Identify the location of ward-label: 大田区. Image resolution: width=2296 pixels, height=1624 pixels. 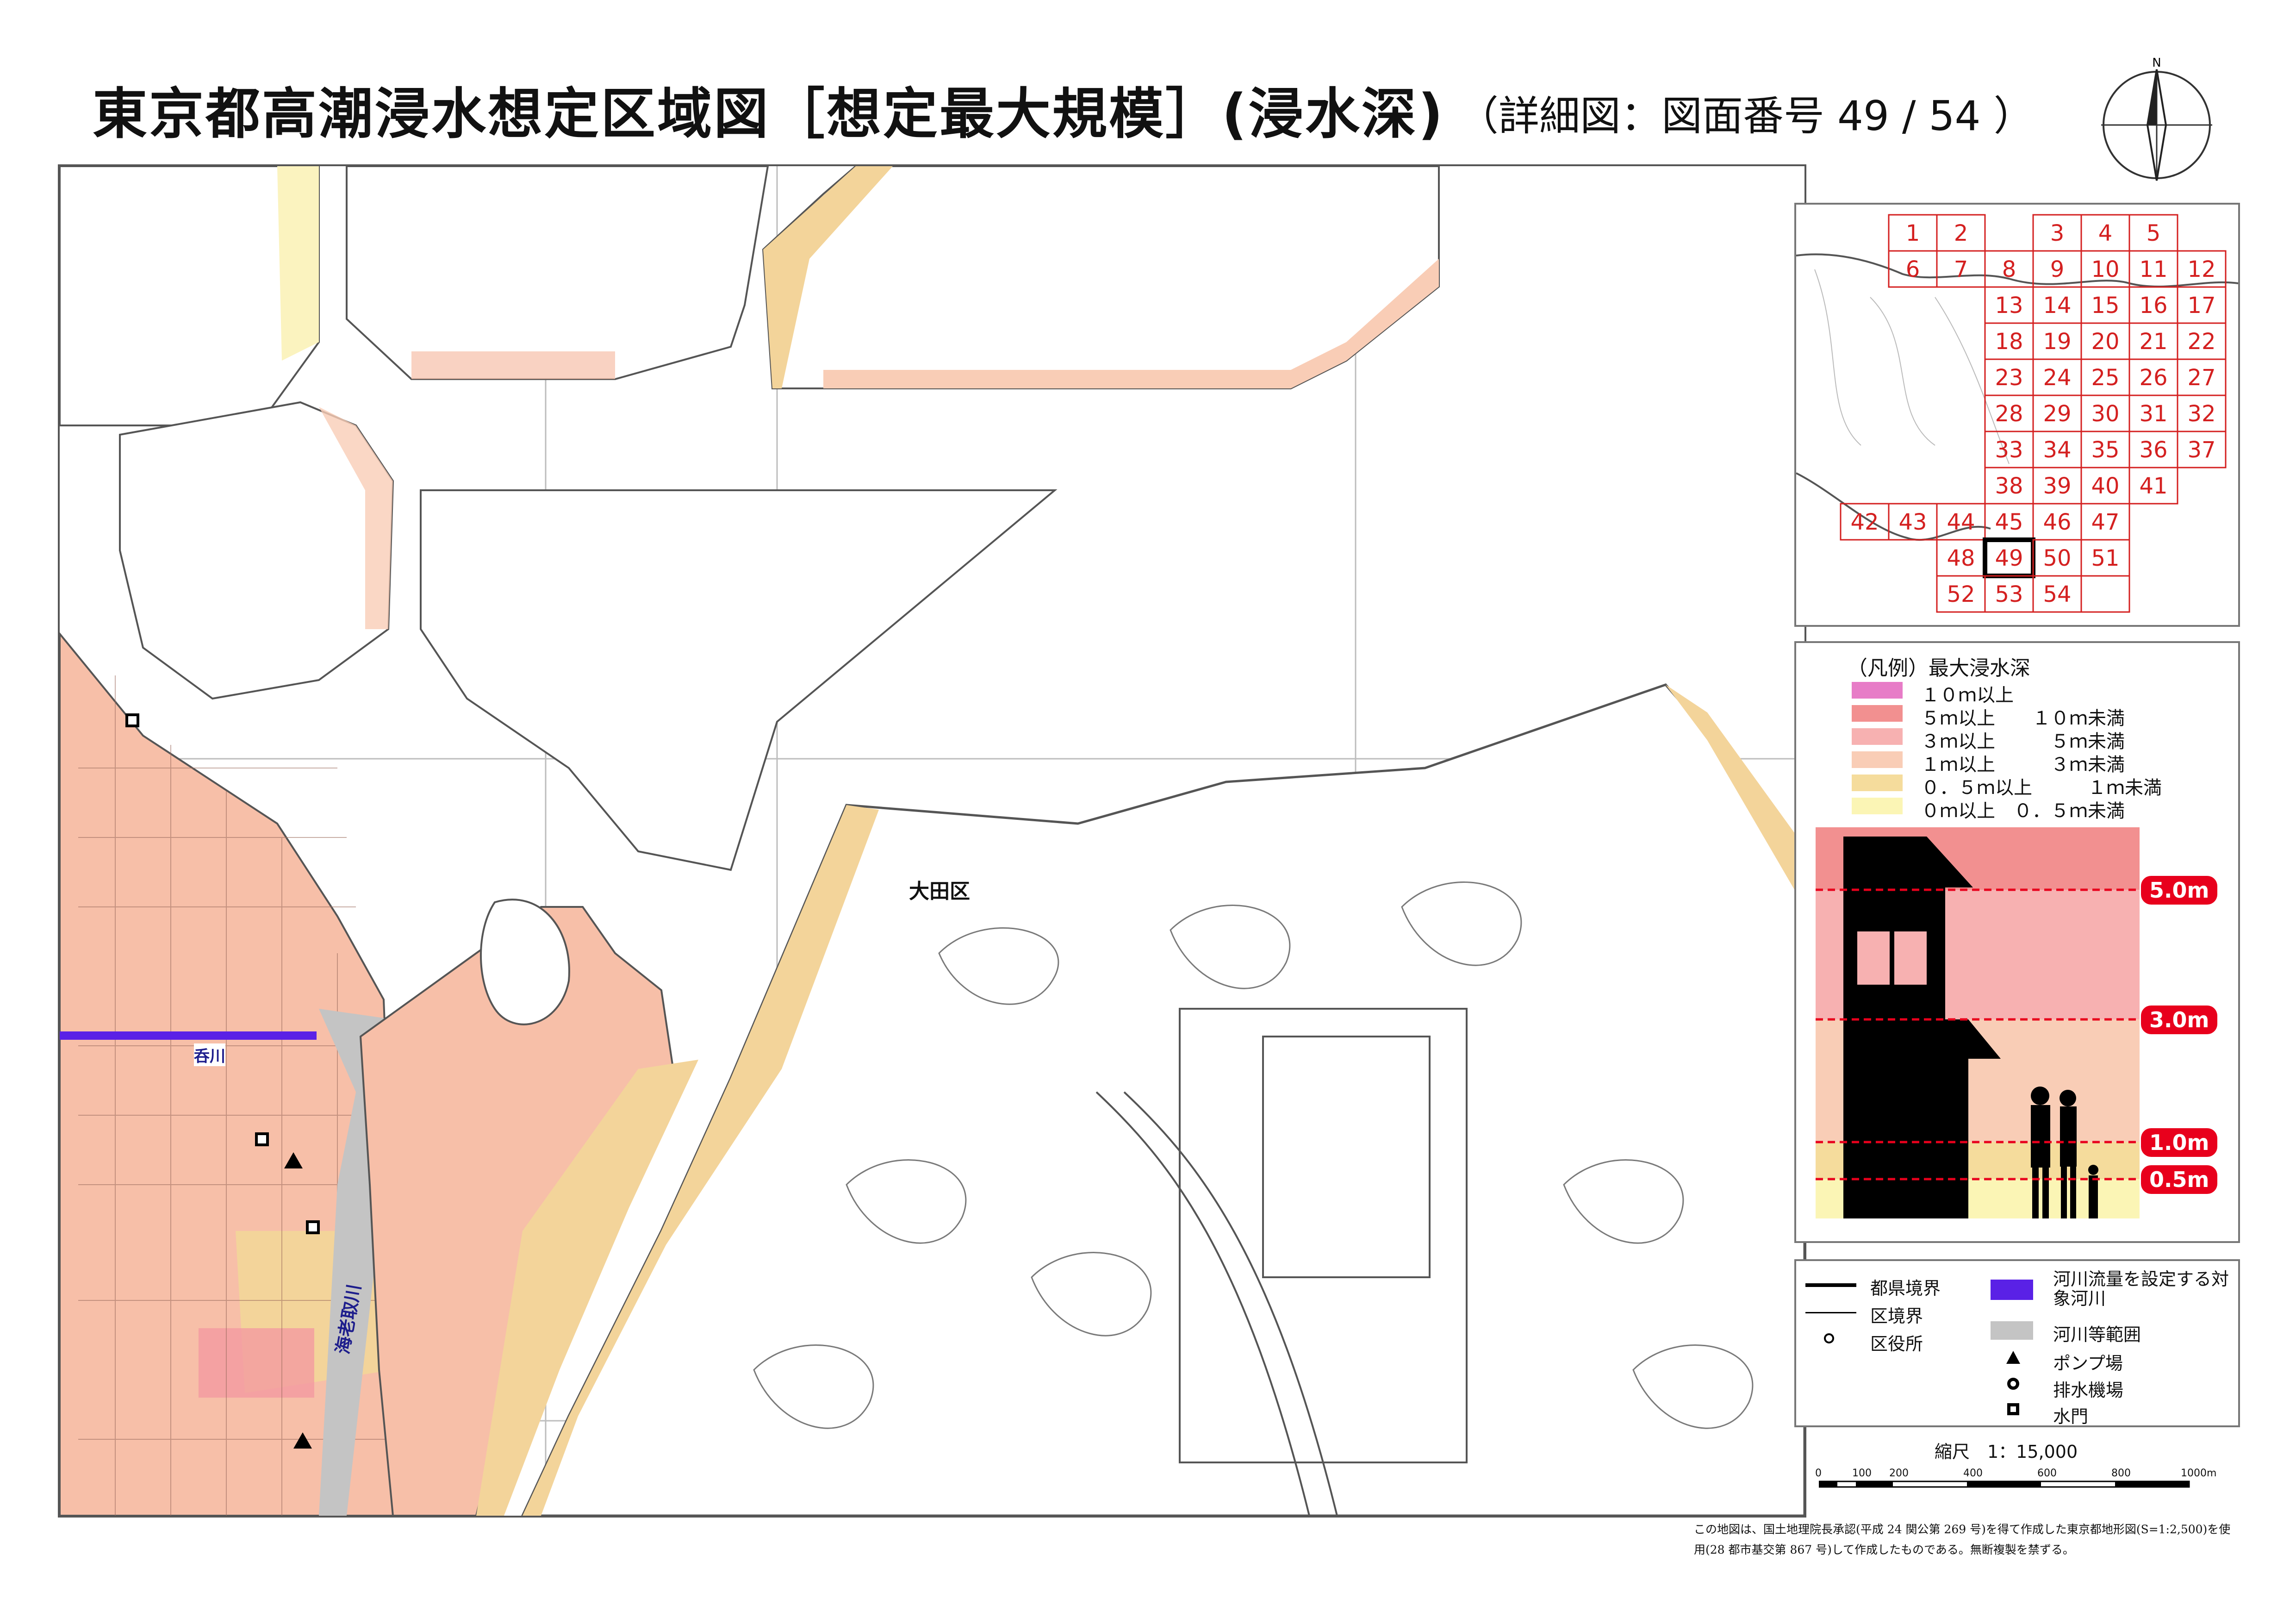
(939, 891).